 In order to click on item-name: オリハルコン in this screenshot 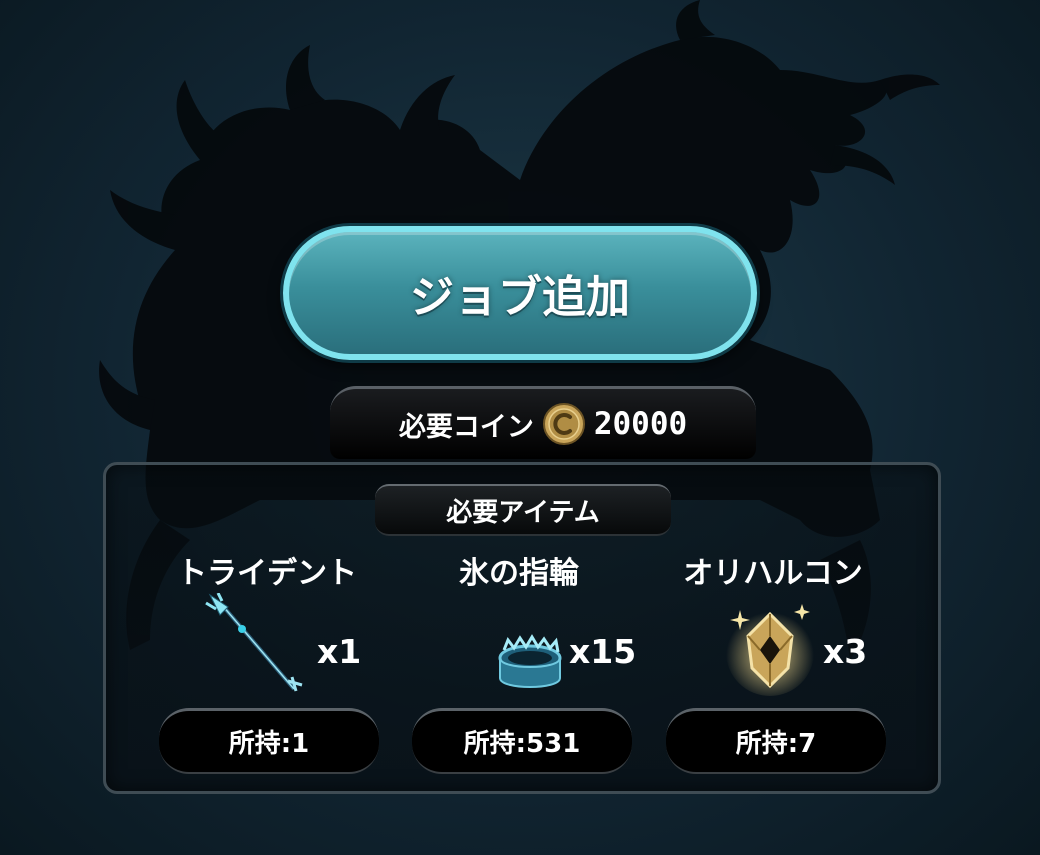, I will do `click(773, 573)`.